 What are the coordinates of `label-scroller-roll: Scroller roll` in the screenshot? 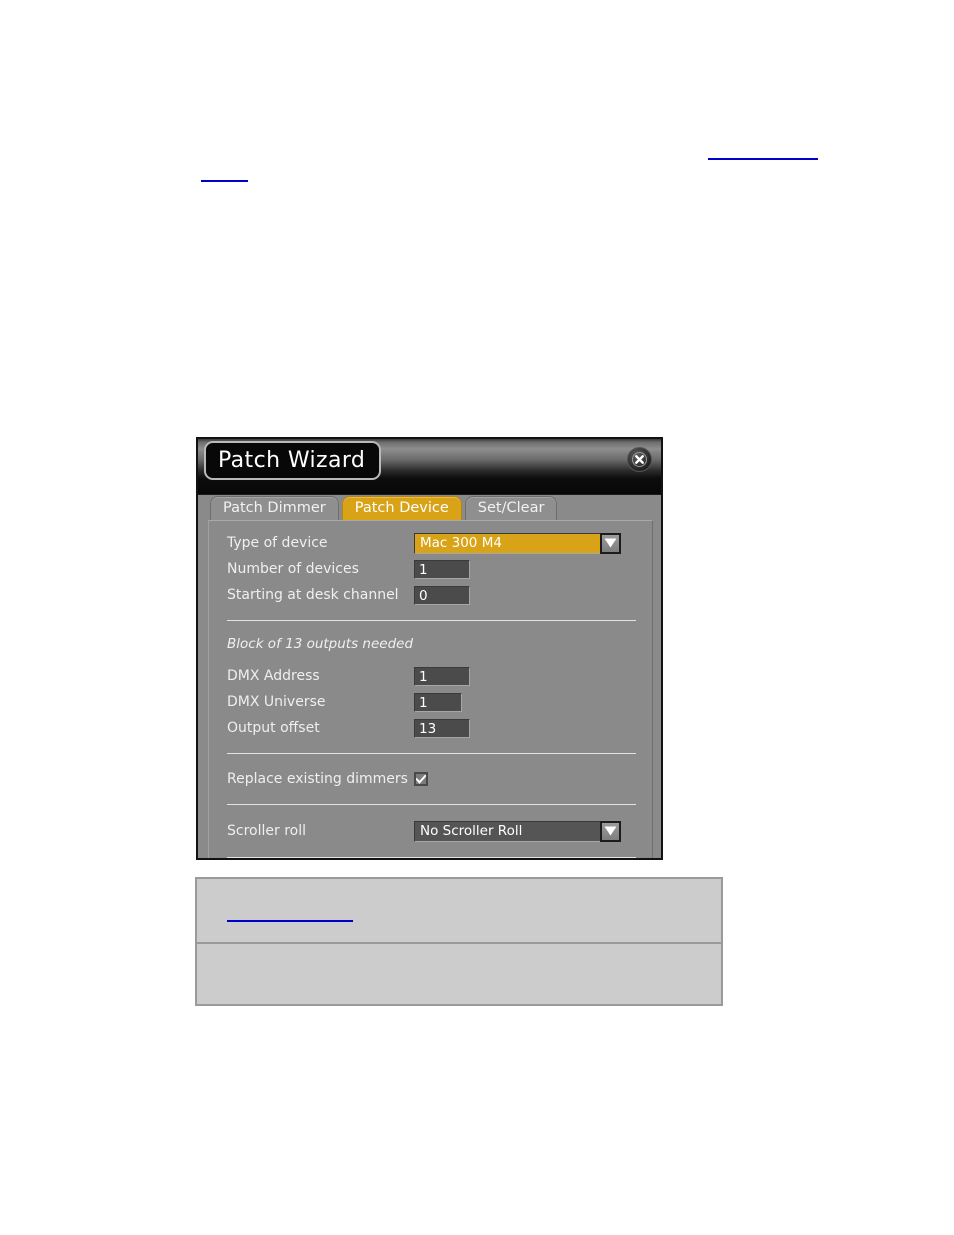 It's located at (266, 831).